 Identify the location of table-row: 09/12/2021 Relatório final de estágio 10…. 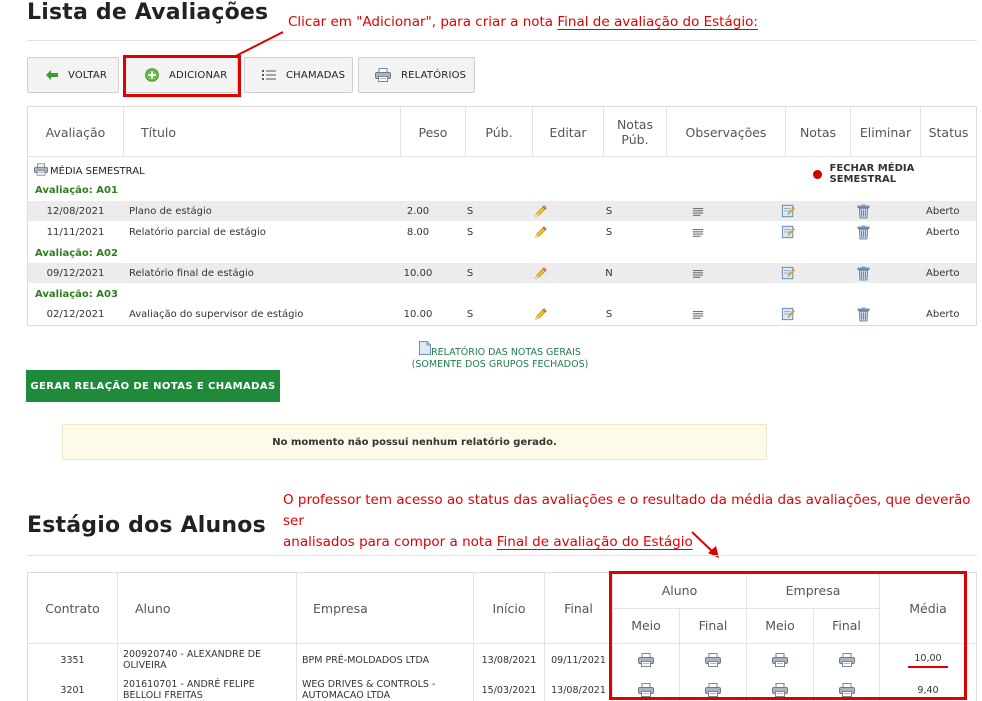
(502, 273).